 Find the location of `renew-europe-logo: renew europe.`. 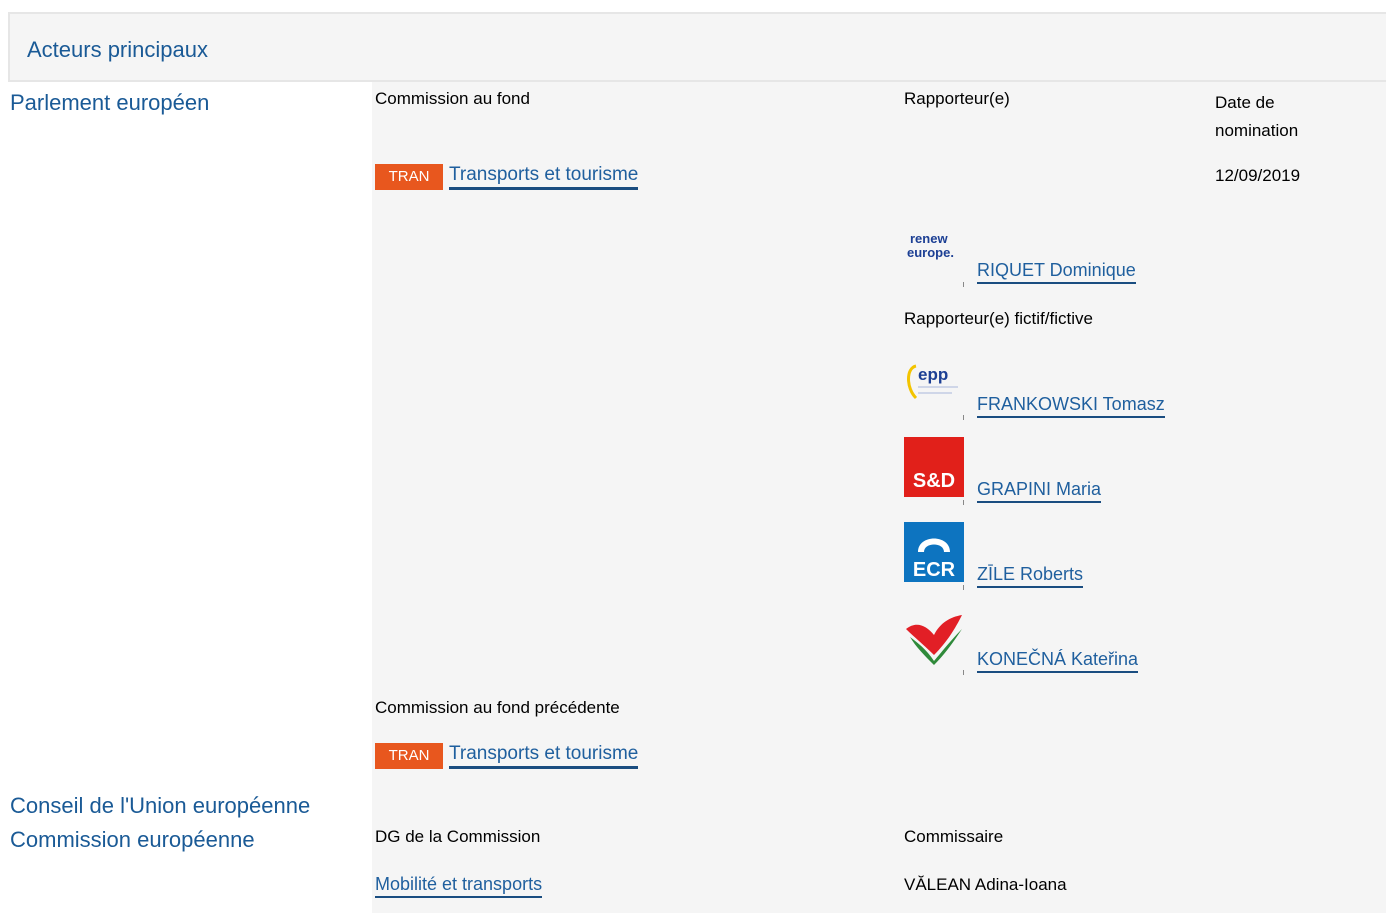

renew-europe-logo: renew europe. is located at coordinates (934, 249).